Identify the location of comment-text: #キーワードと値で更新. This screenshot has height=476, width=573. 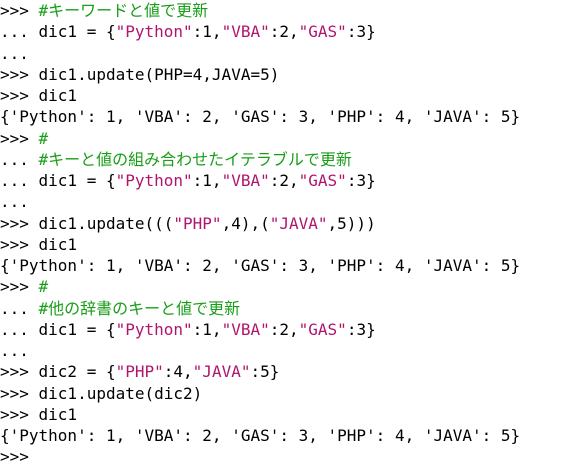
(123, 10).